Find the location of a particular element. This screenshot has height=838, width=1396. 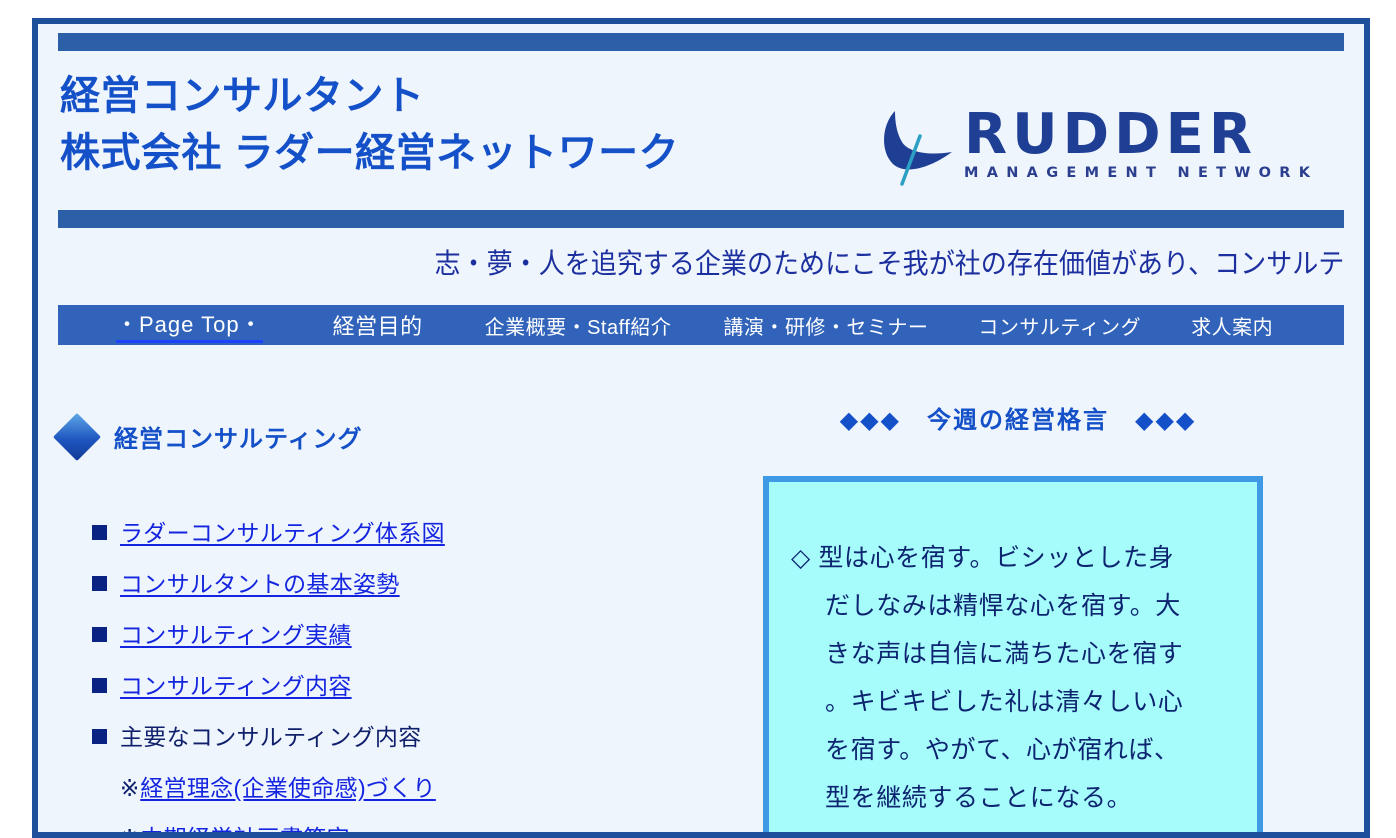

list-item: ラダーコンサルティング体系図 is located at coordinates (268, 531).